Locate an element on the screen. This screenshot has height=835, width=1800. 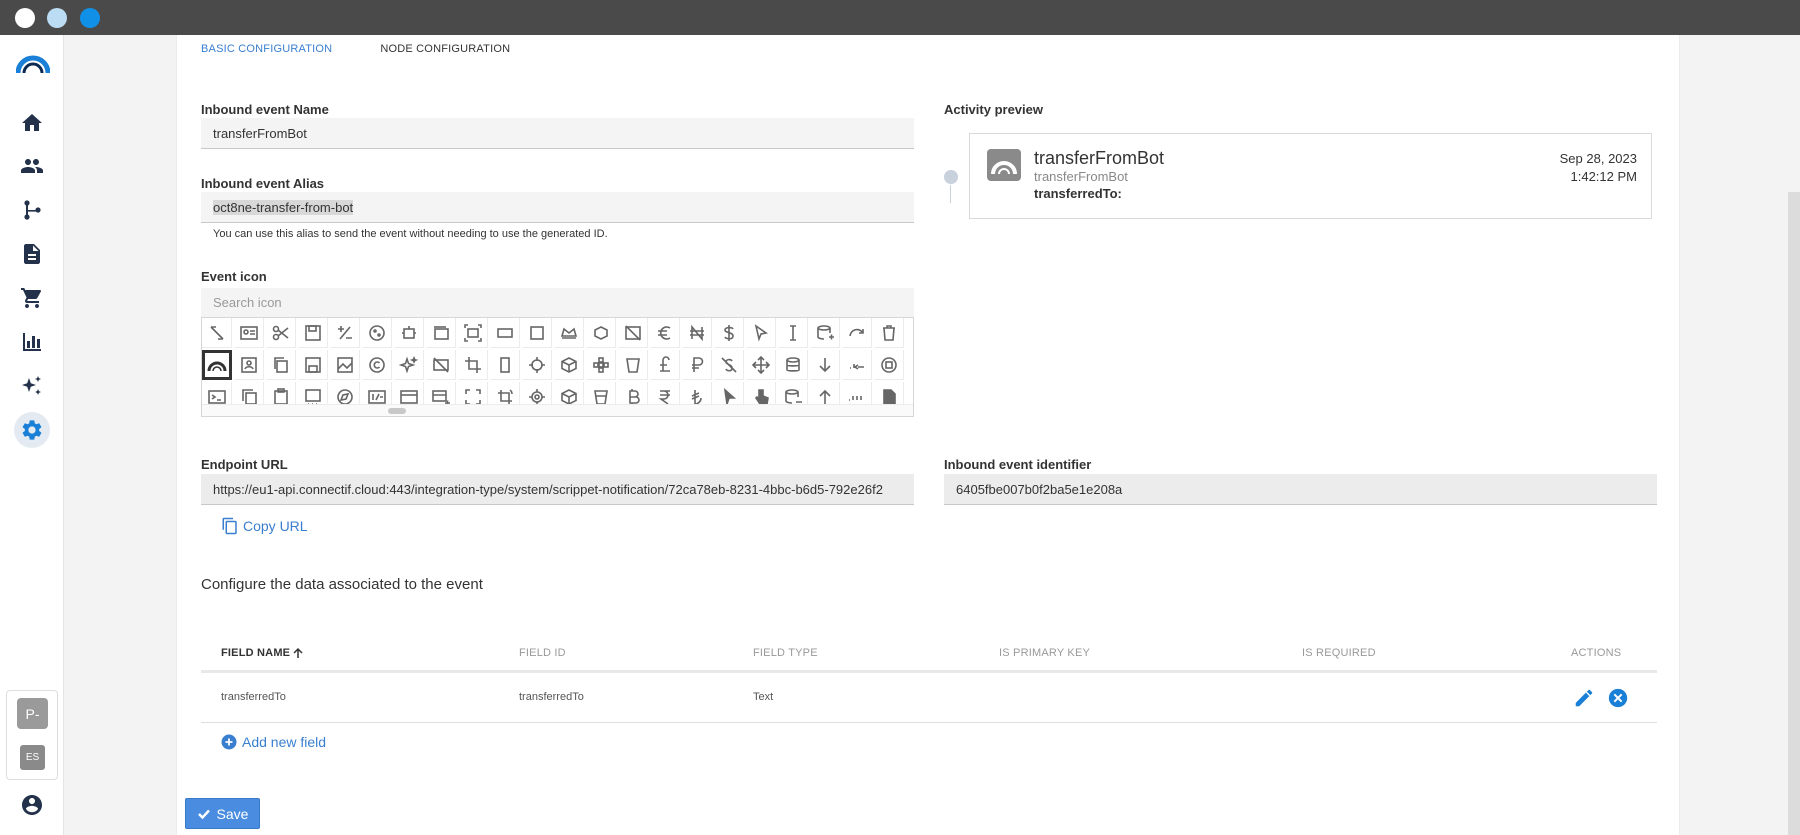
column-field-type: FIELD TYPE is located at coordinates (785, 653).